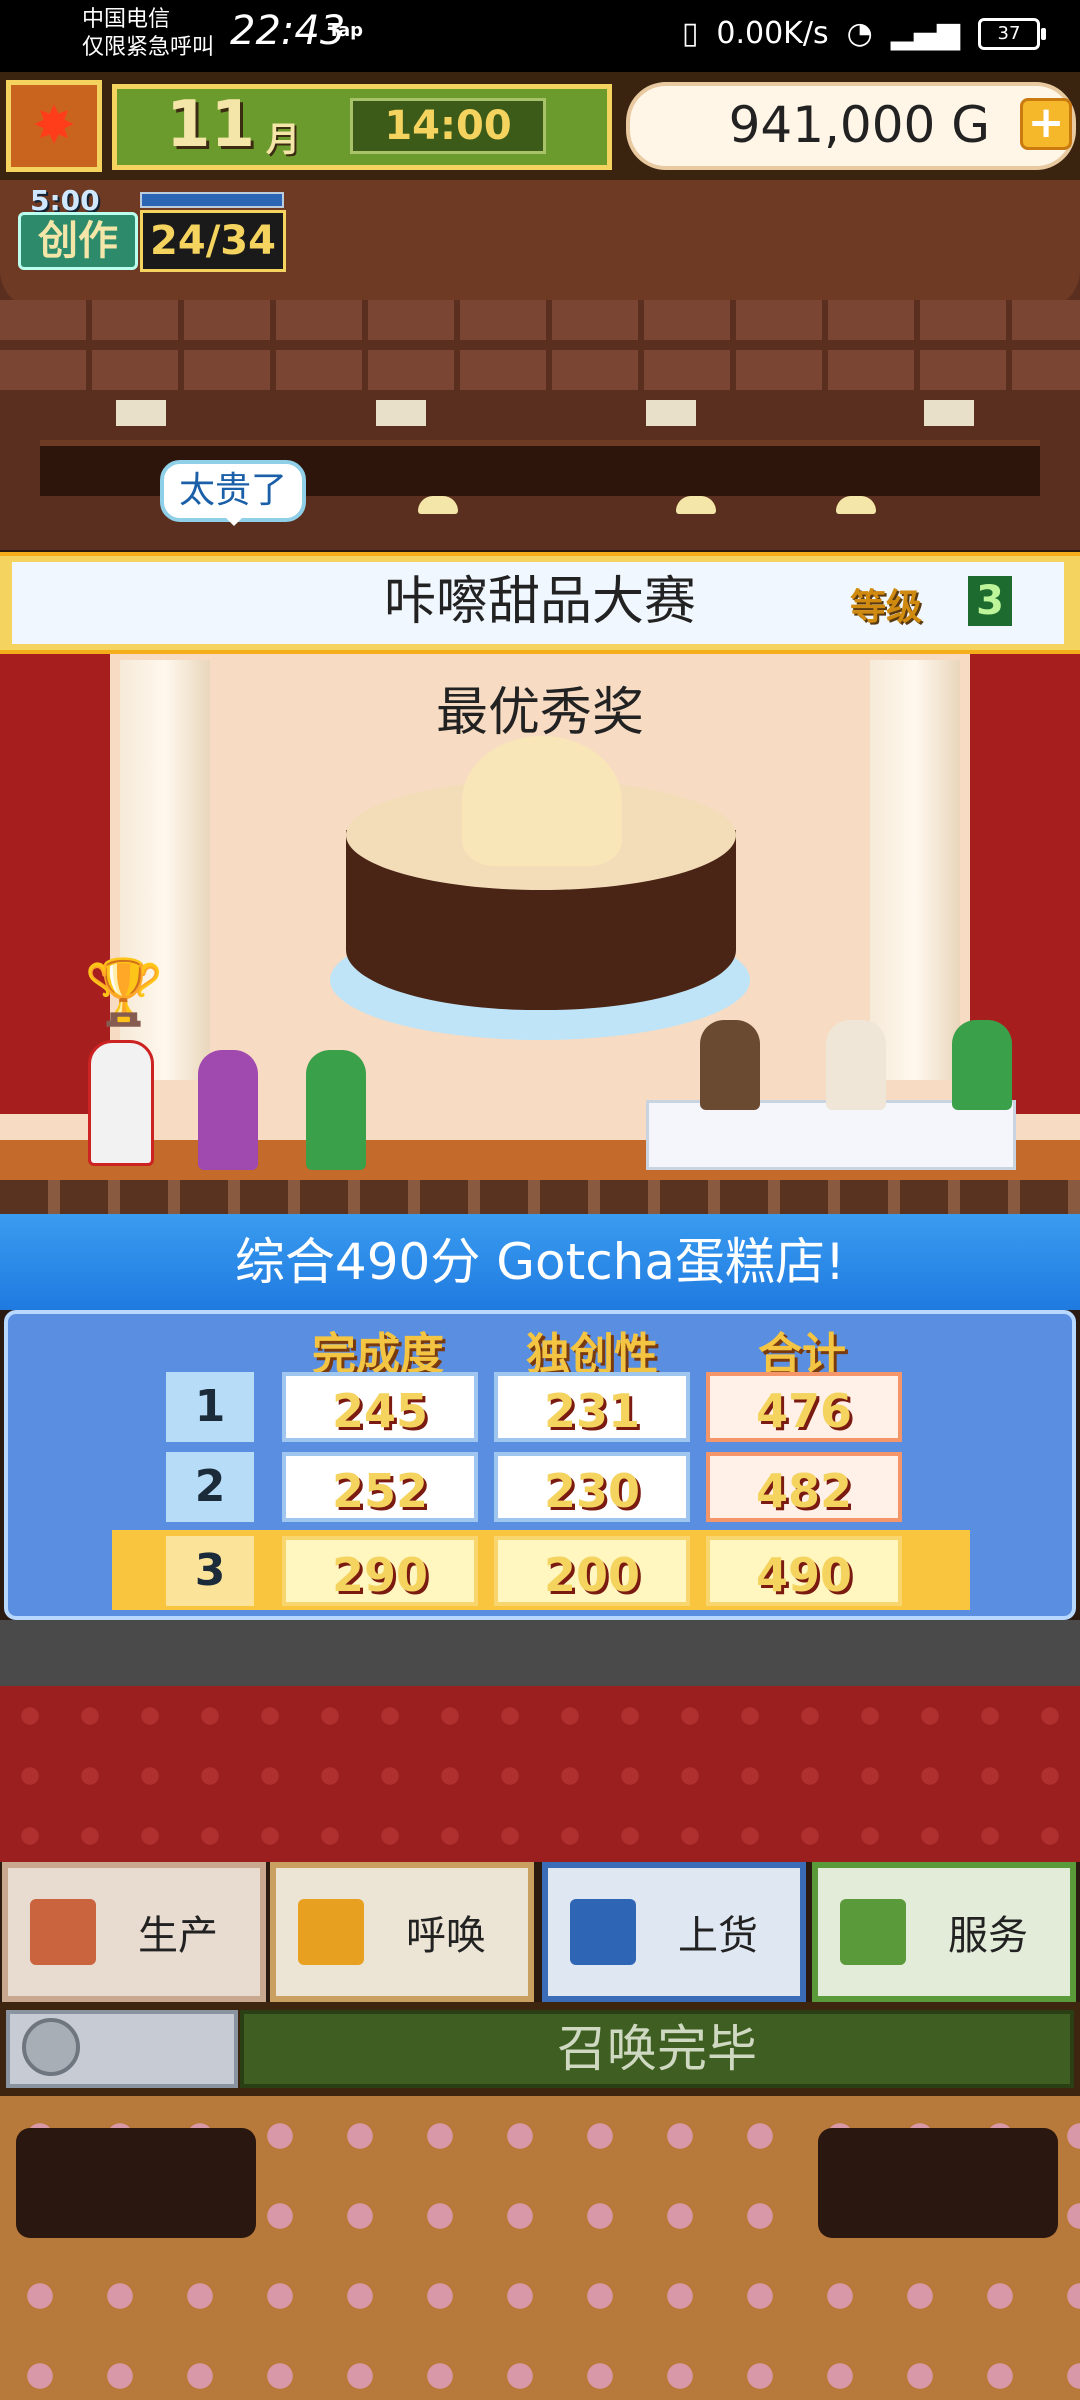 The width and height of the screenshot is (1080, 2400). Describe the element at coordinates (603, 1932) in the screenshot. I see `cake-slice-icon` at that location.